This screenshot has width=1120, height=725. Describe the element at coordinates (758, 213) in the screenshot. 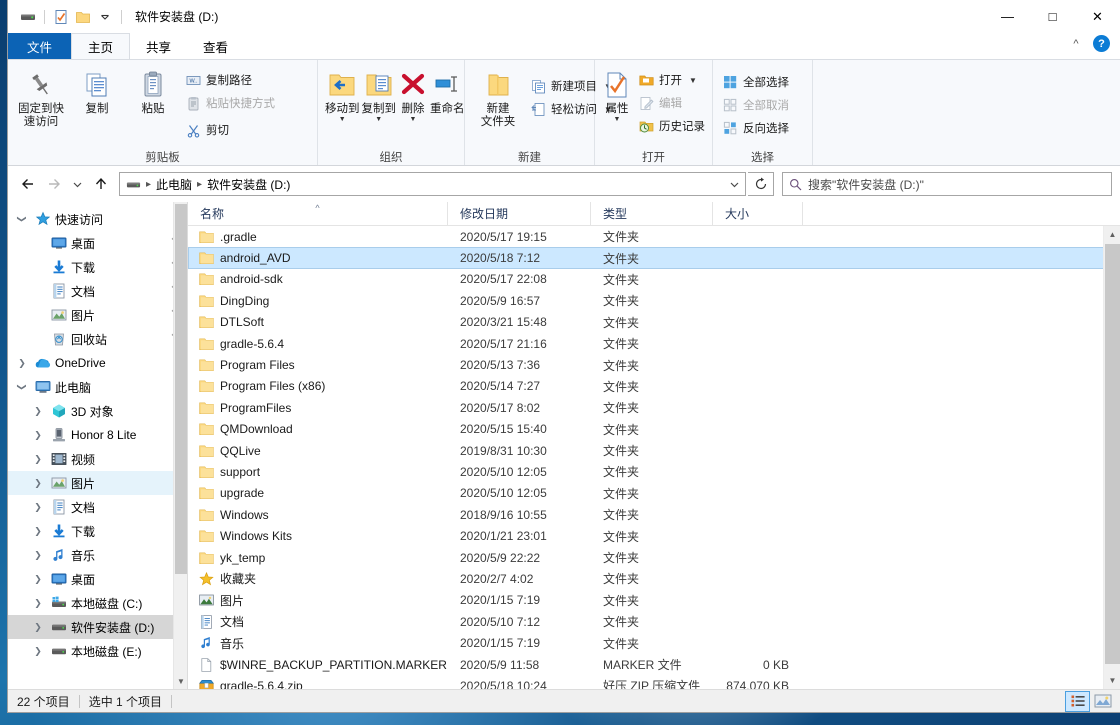

I see `column-header-size: 大小` at that location.